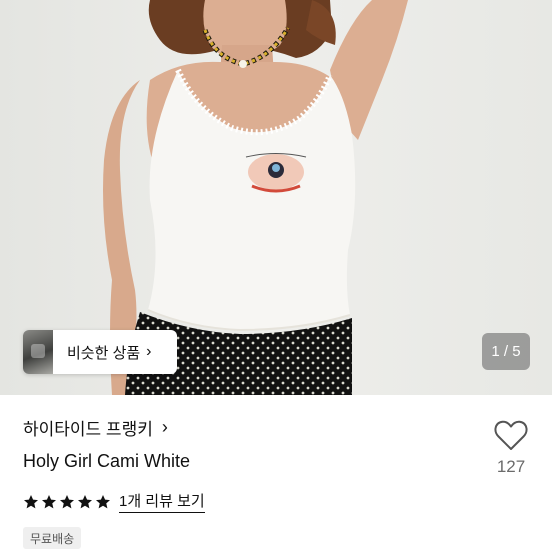  What do you see at coordinates (38, 352) in the screenshot?
I see `similar-product-thumbnail` at bounding box center [38, 352].